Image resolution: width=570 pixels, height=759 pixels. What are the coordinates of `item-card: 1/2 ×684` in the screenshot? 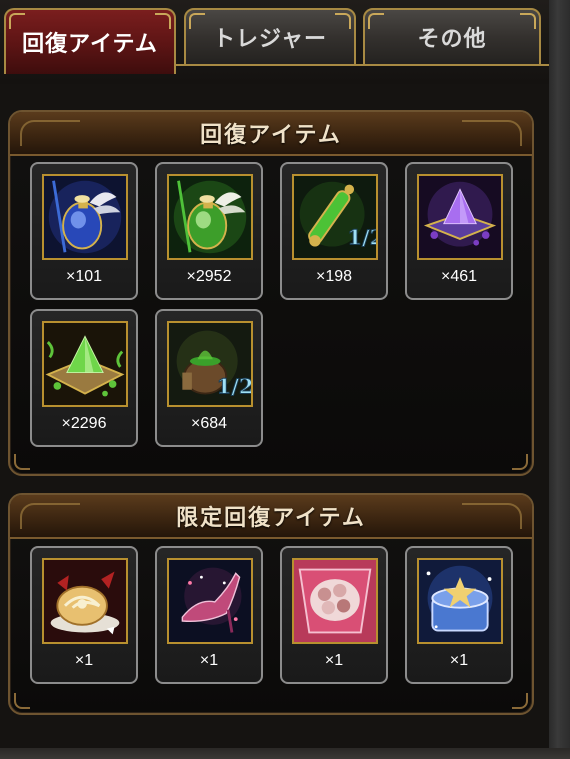 It's located at (209, 378).